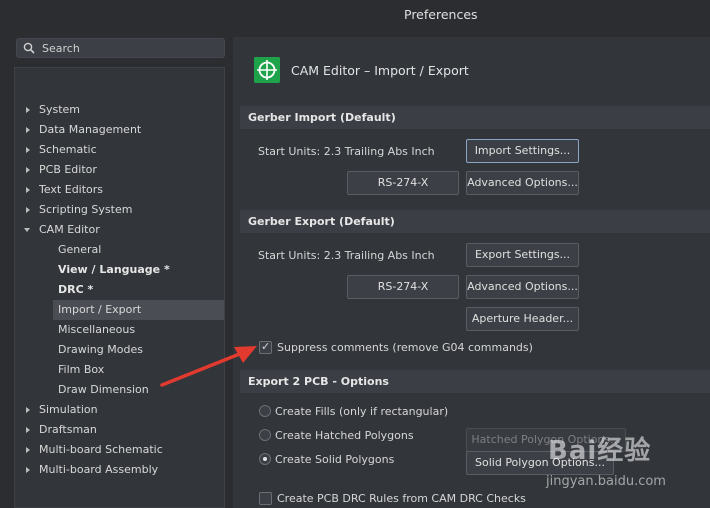 This screenshot has height=508, width=710. What do you see at coordinates (120, 48) in the screenshot?
I see `search-input: Search` at bounding box center [120, 48].